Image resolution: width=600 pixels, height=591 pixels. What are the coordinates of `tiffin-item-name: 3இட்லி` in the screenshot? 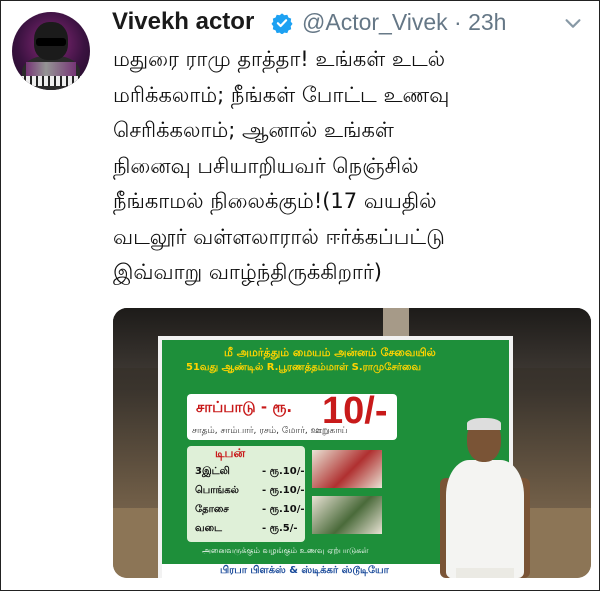 It's located at (212, 471).